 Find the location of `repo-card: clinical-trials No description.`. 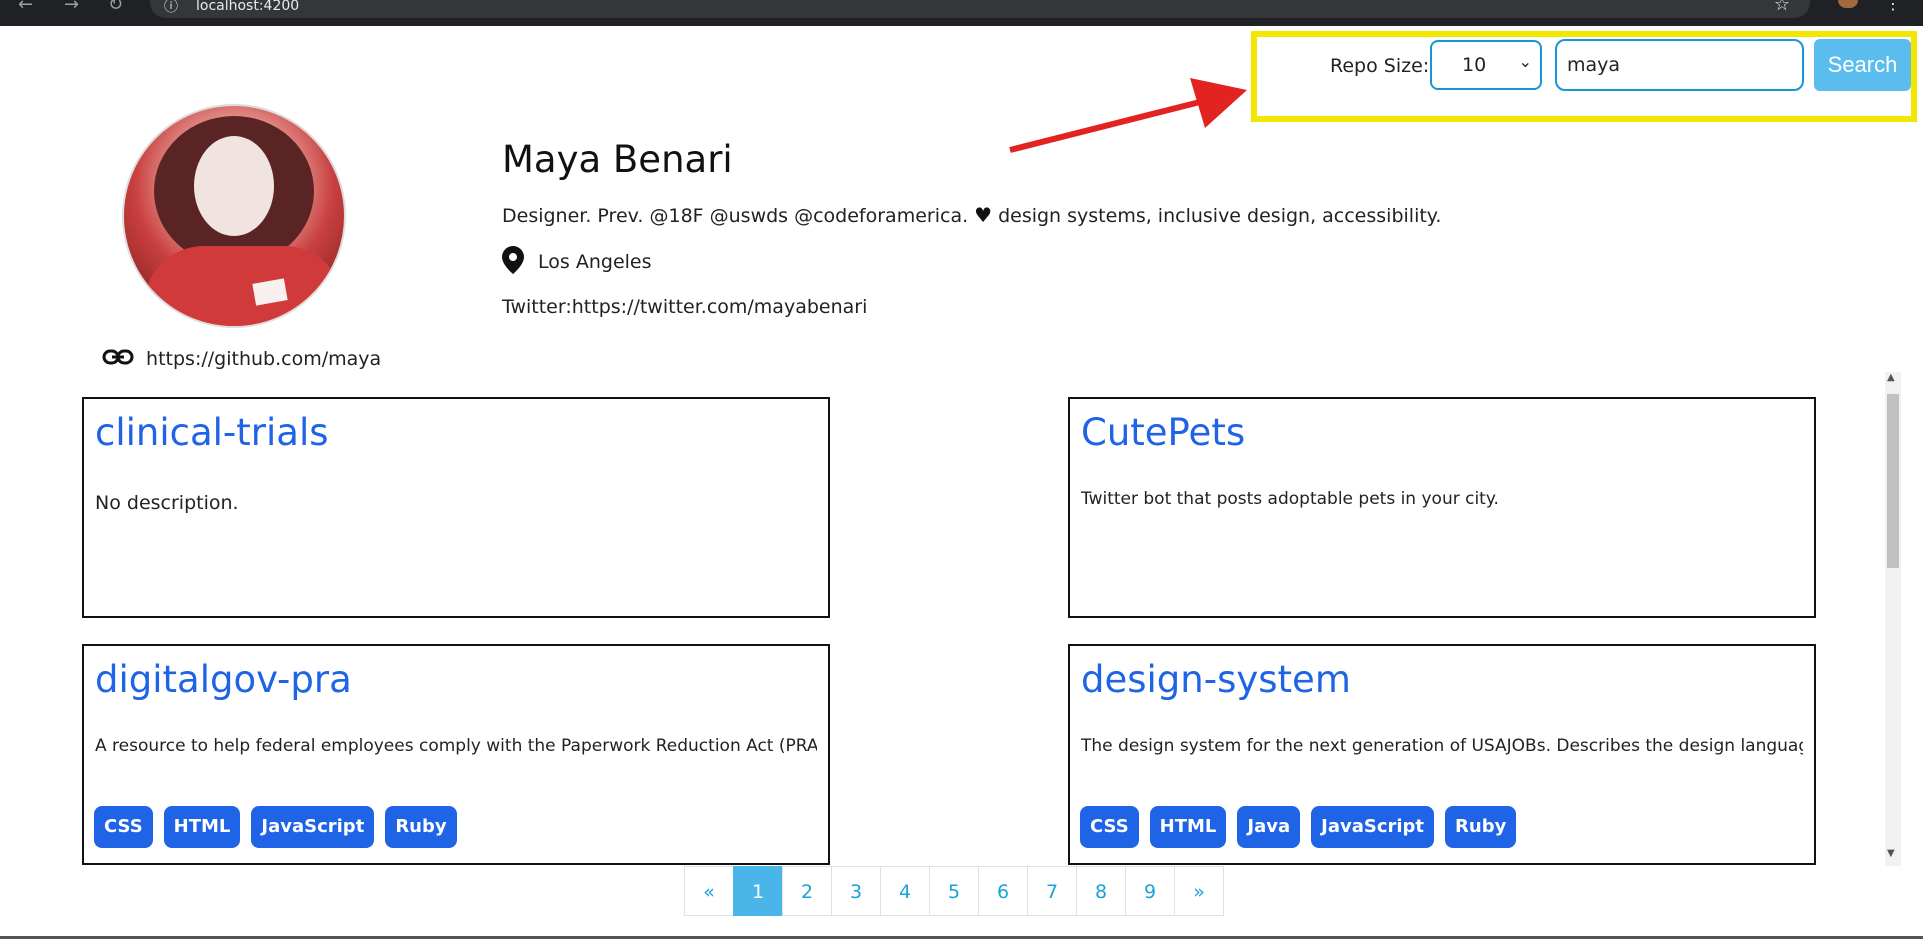

repo-card: clinical-trials No description. is located at coordinates (456, 507).